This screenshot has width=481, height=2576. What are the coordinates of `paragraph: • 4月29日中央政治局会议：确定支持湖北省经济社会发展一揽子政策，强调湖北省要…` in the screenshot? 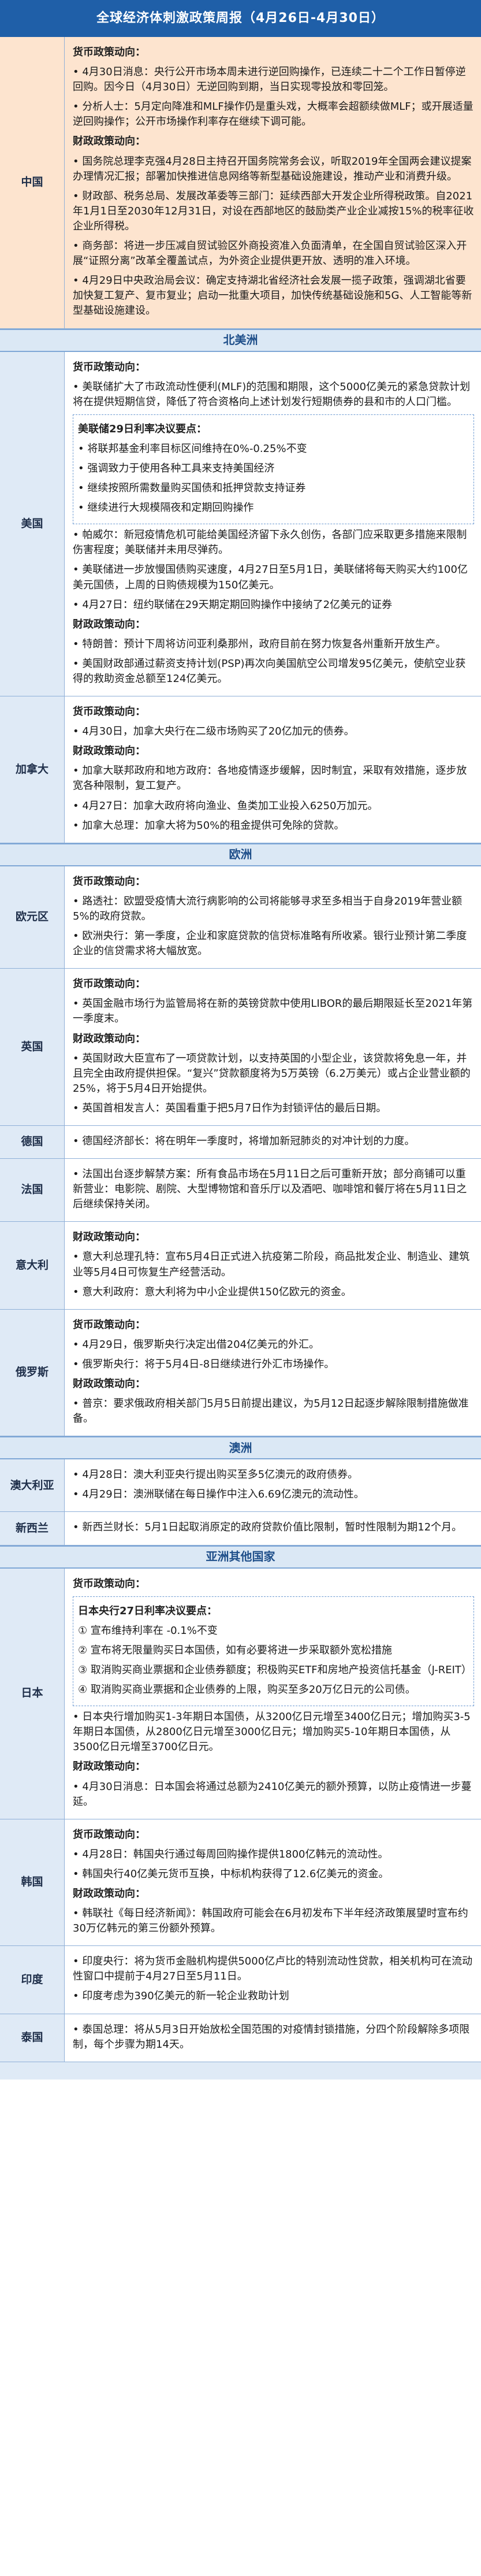 It's located at (272, 296).